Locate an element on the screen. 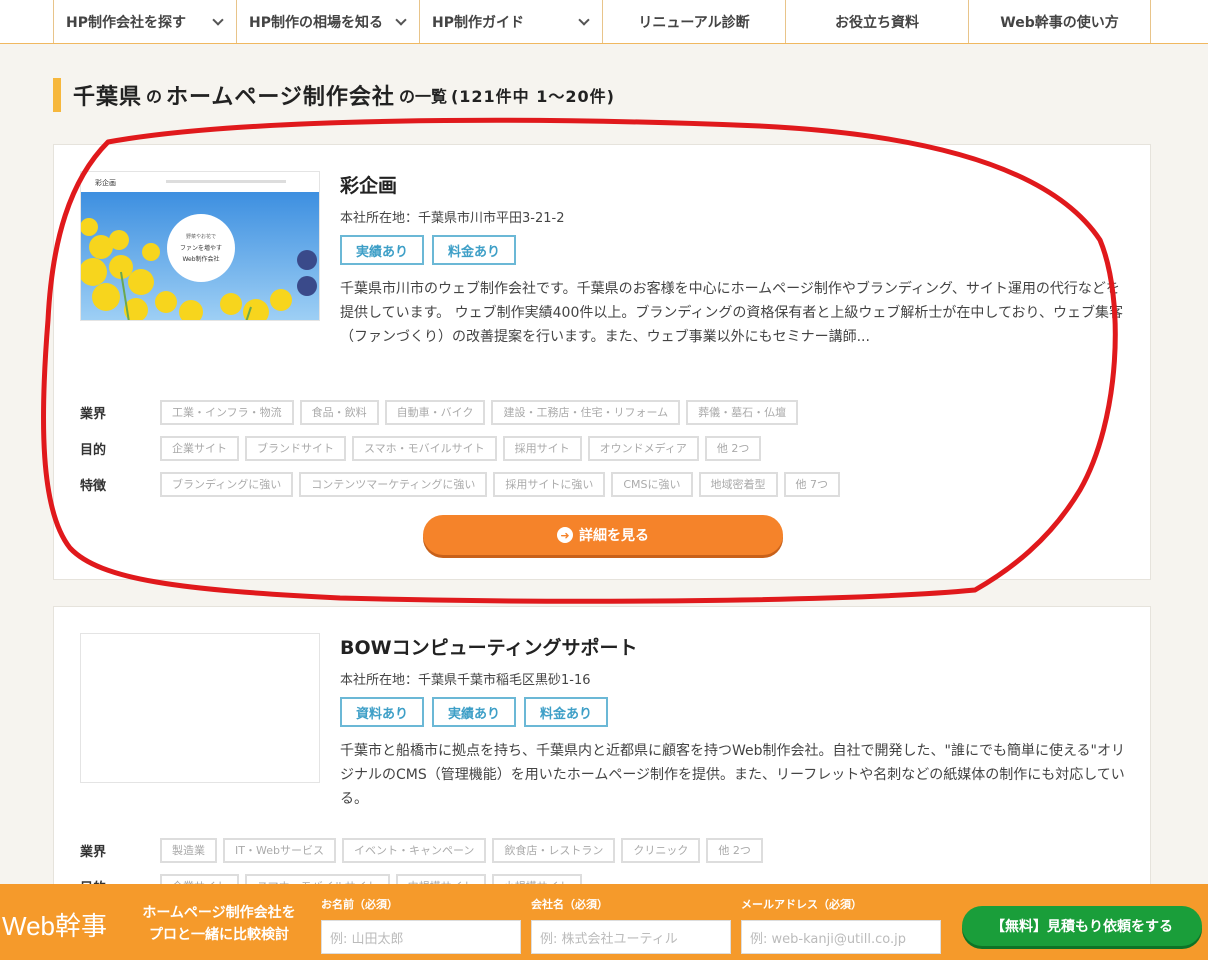 The image size is (1208, 960). tag: 採用サイトに強い is located at coordinates (549, 484).